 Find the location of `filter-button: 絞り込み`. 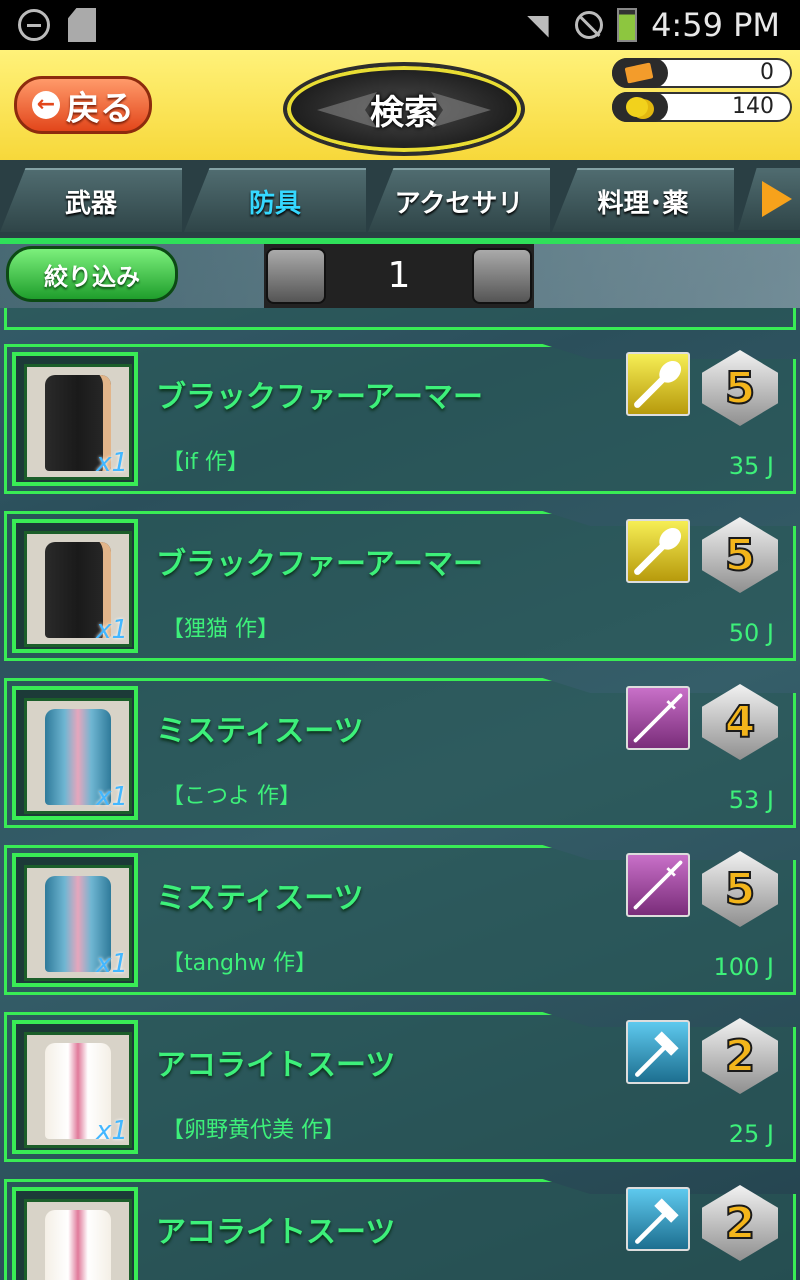

filter-button: 絞り込み is located at coordinates (92, 274).